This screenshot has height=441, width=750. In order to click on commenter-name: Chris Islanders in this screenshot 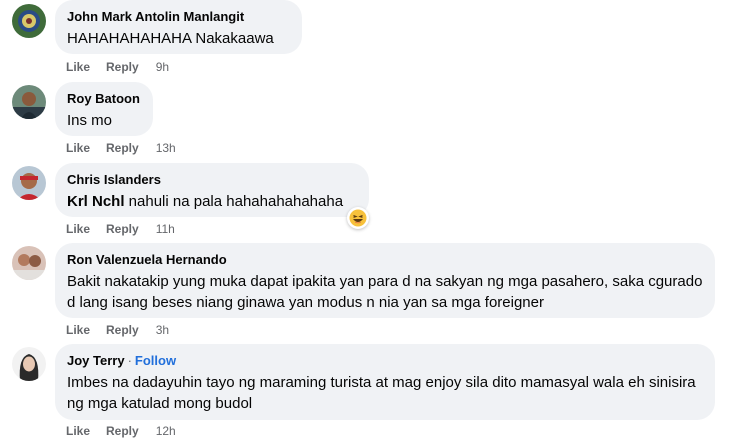, I will do `click(212, 179)`.